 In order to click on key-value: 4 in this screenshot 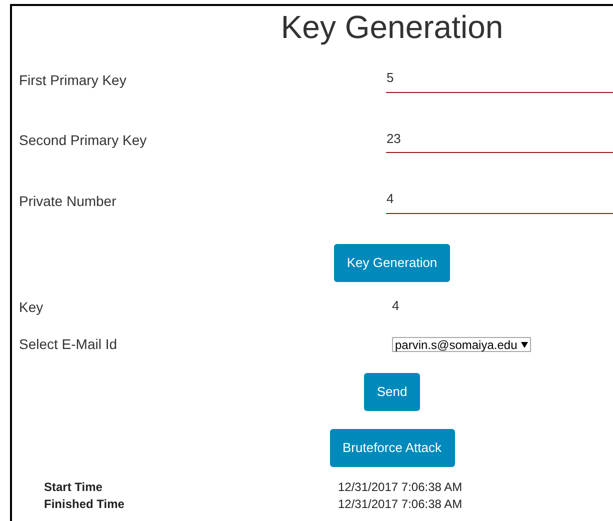, I will do `click(396, 305)`.